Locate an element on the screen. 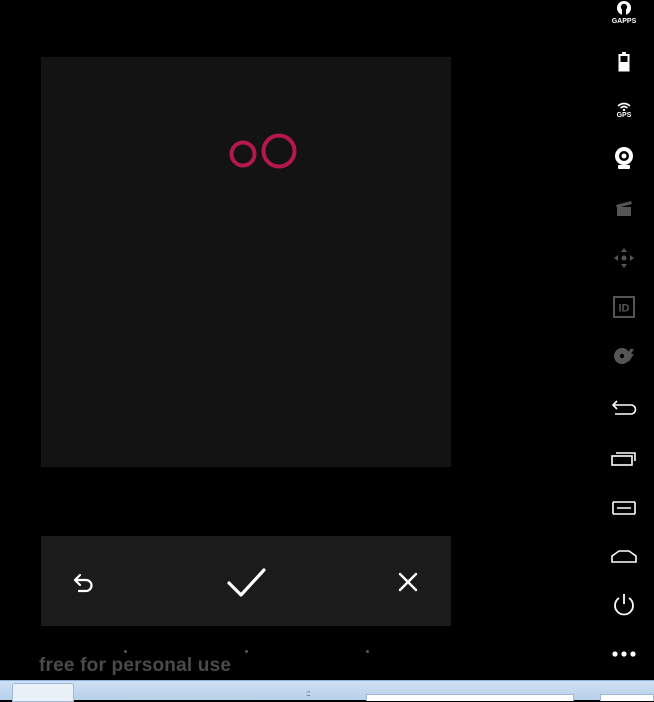 This screenshot has height=702, width=654. webcam-icon is located at coordinates (624, 158).